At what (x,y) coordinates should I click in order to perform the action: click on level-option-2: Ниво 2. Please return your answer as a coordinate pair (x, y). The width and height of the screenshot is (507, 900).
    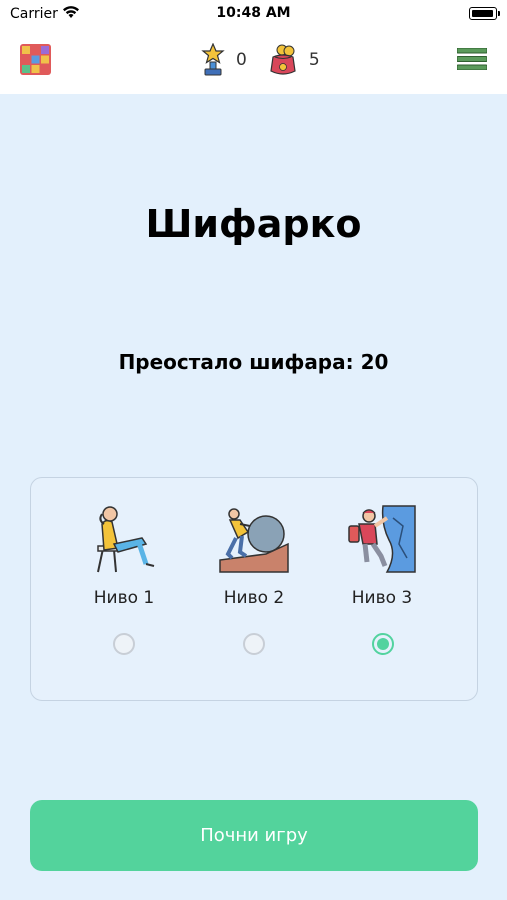
    Looking at the image, I should click on (254, 556).